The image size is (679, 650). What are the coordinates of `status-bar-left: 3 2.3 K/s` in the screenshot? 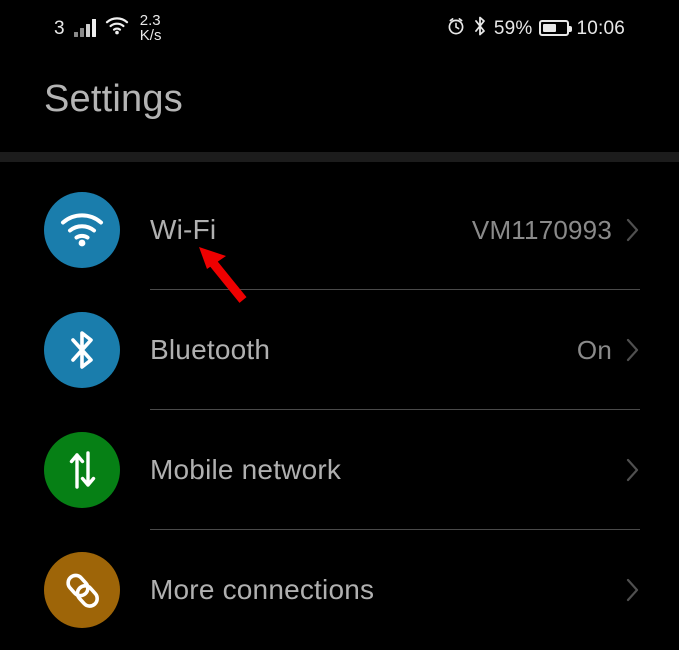 It's located at (107, 28).